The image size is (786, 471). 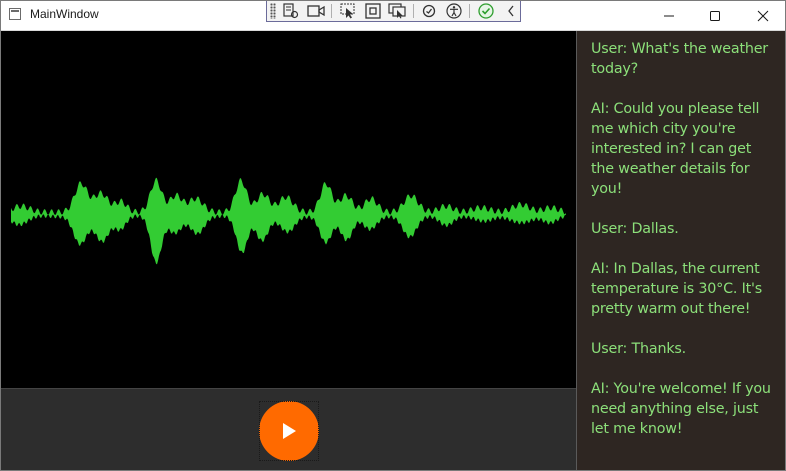 I want to click on play-button, so click(x=289, y=431).